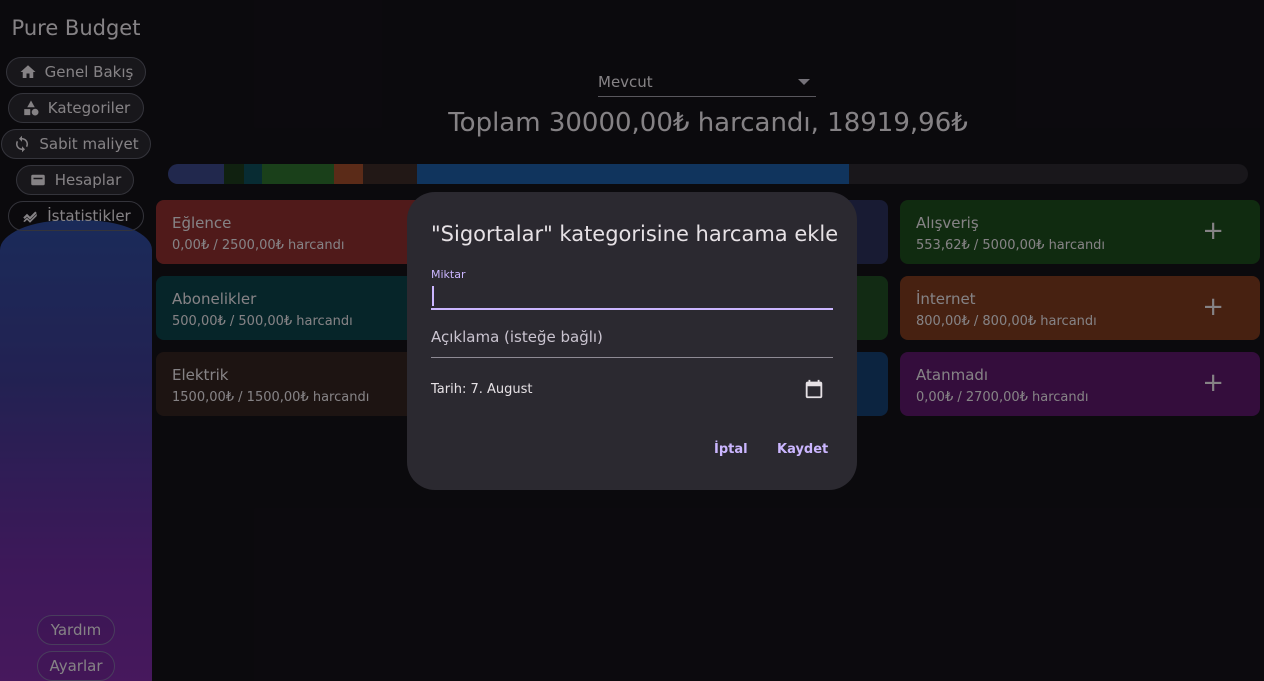 The image size is (1264, 681). Describe the element at coordinates (814, 389) in the screenshot. I see `calendar-icon` at that location.